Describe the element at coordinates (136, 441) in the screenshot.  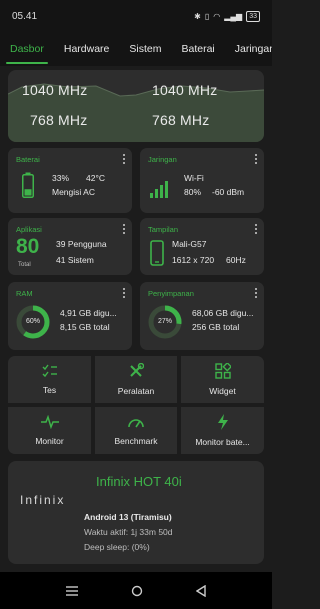
I see `benchmark-label: Benchmark` at that location.